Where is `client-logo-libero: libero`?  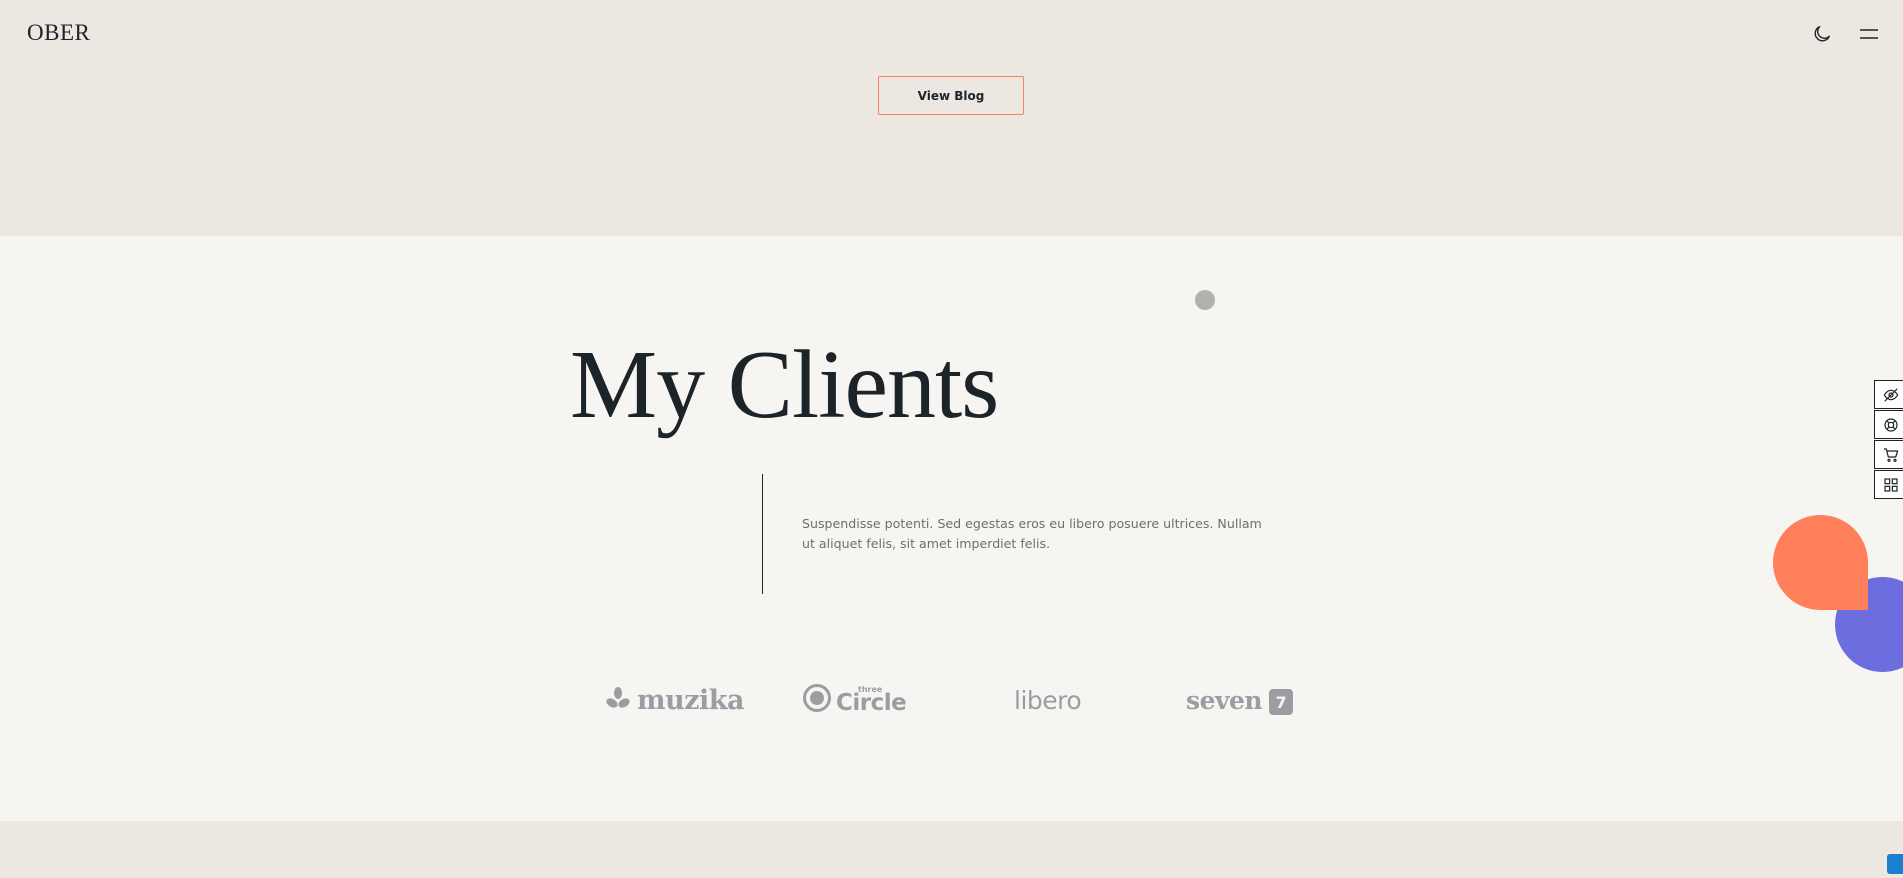 client-logo-libero: libero is located at coordinates (1048, 700).